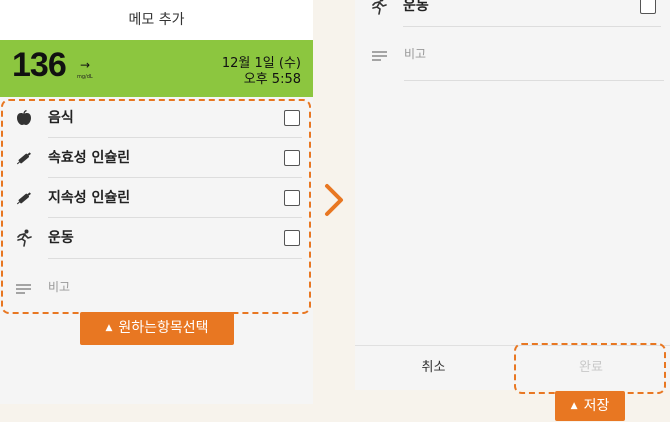  What do you see at coordinates (648, 7) in the screenshot?
I see `memo-item-checkbox` at bounding box center [648, 7].